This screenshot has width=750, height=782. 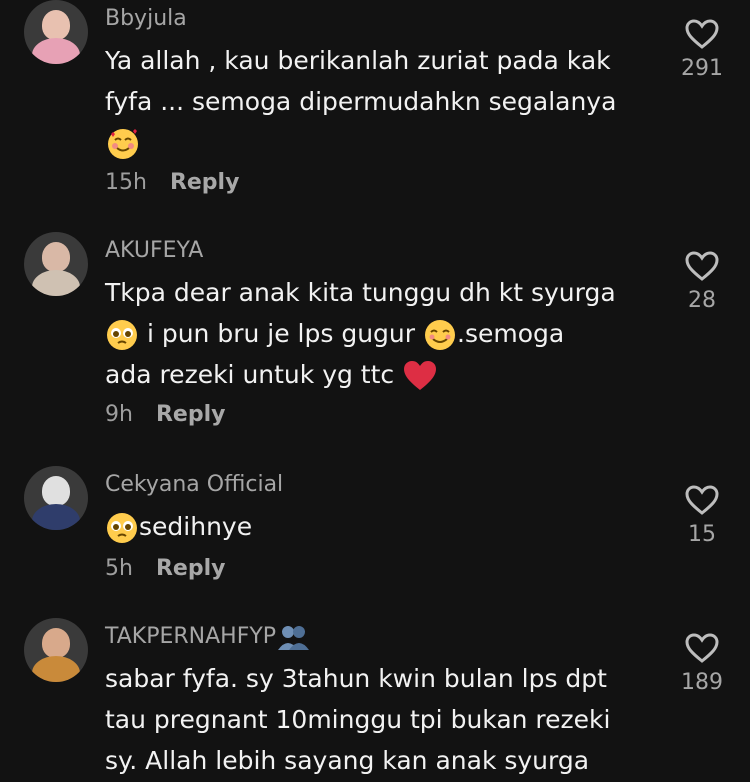 I want to click on comment-username: AKUFEYA, so click(x=154, y=250).